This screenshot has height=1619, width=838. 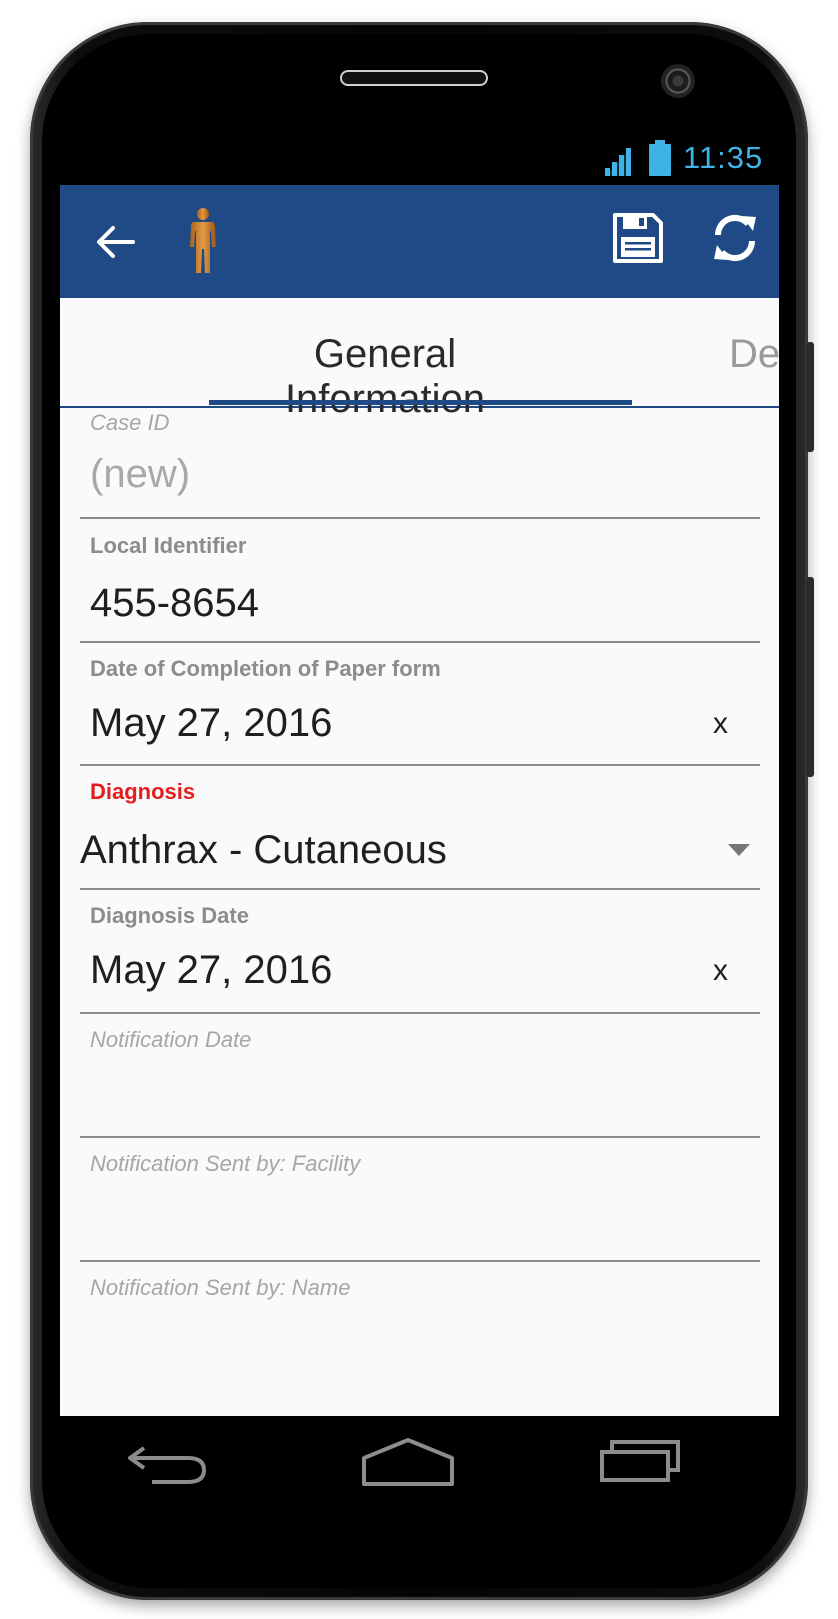 What do you see at coordinates (174, 603) in the screenshot?
I see `local-identifier-input: 455-8654` at bounding box center [174, 603].